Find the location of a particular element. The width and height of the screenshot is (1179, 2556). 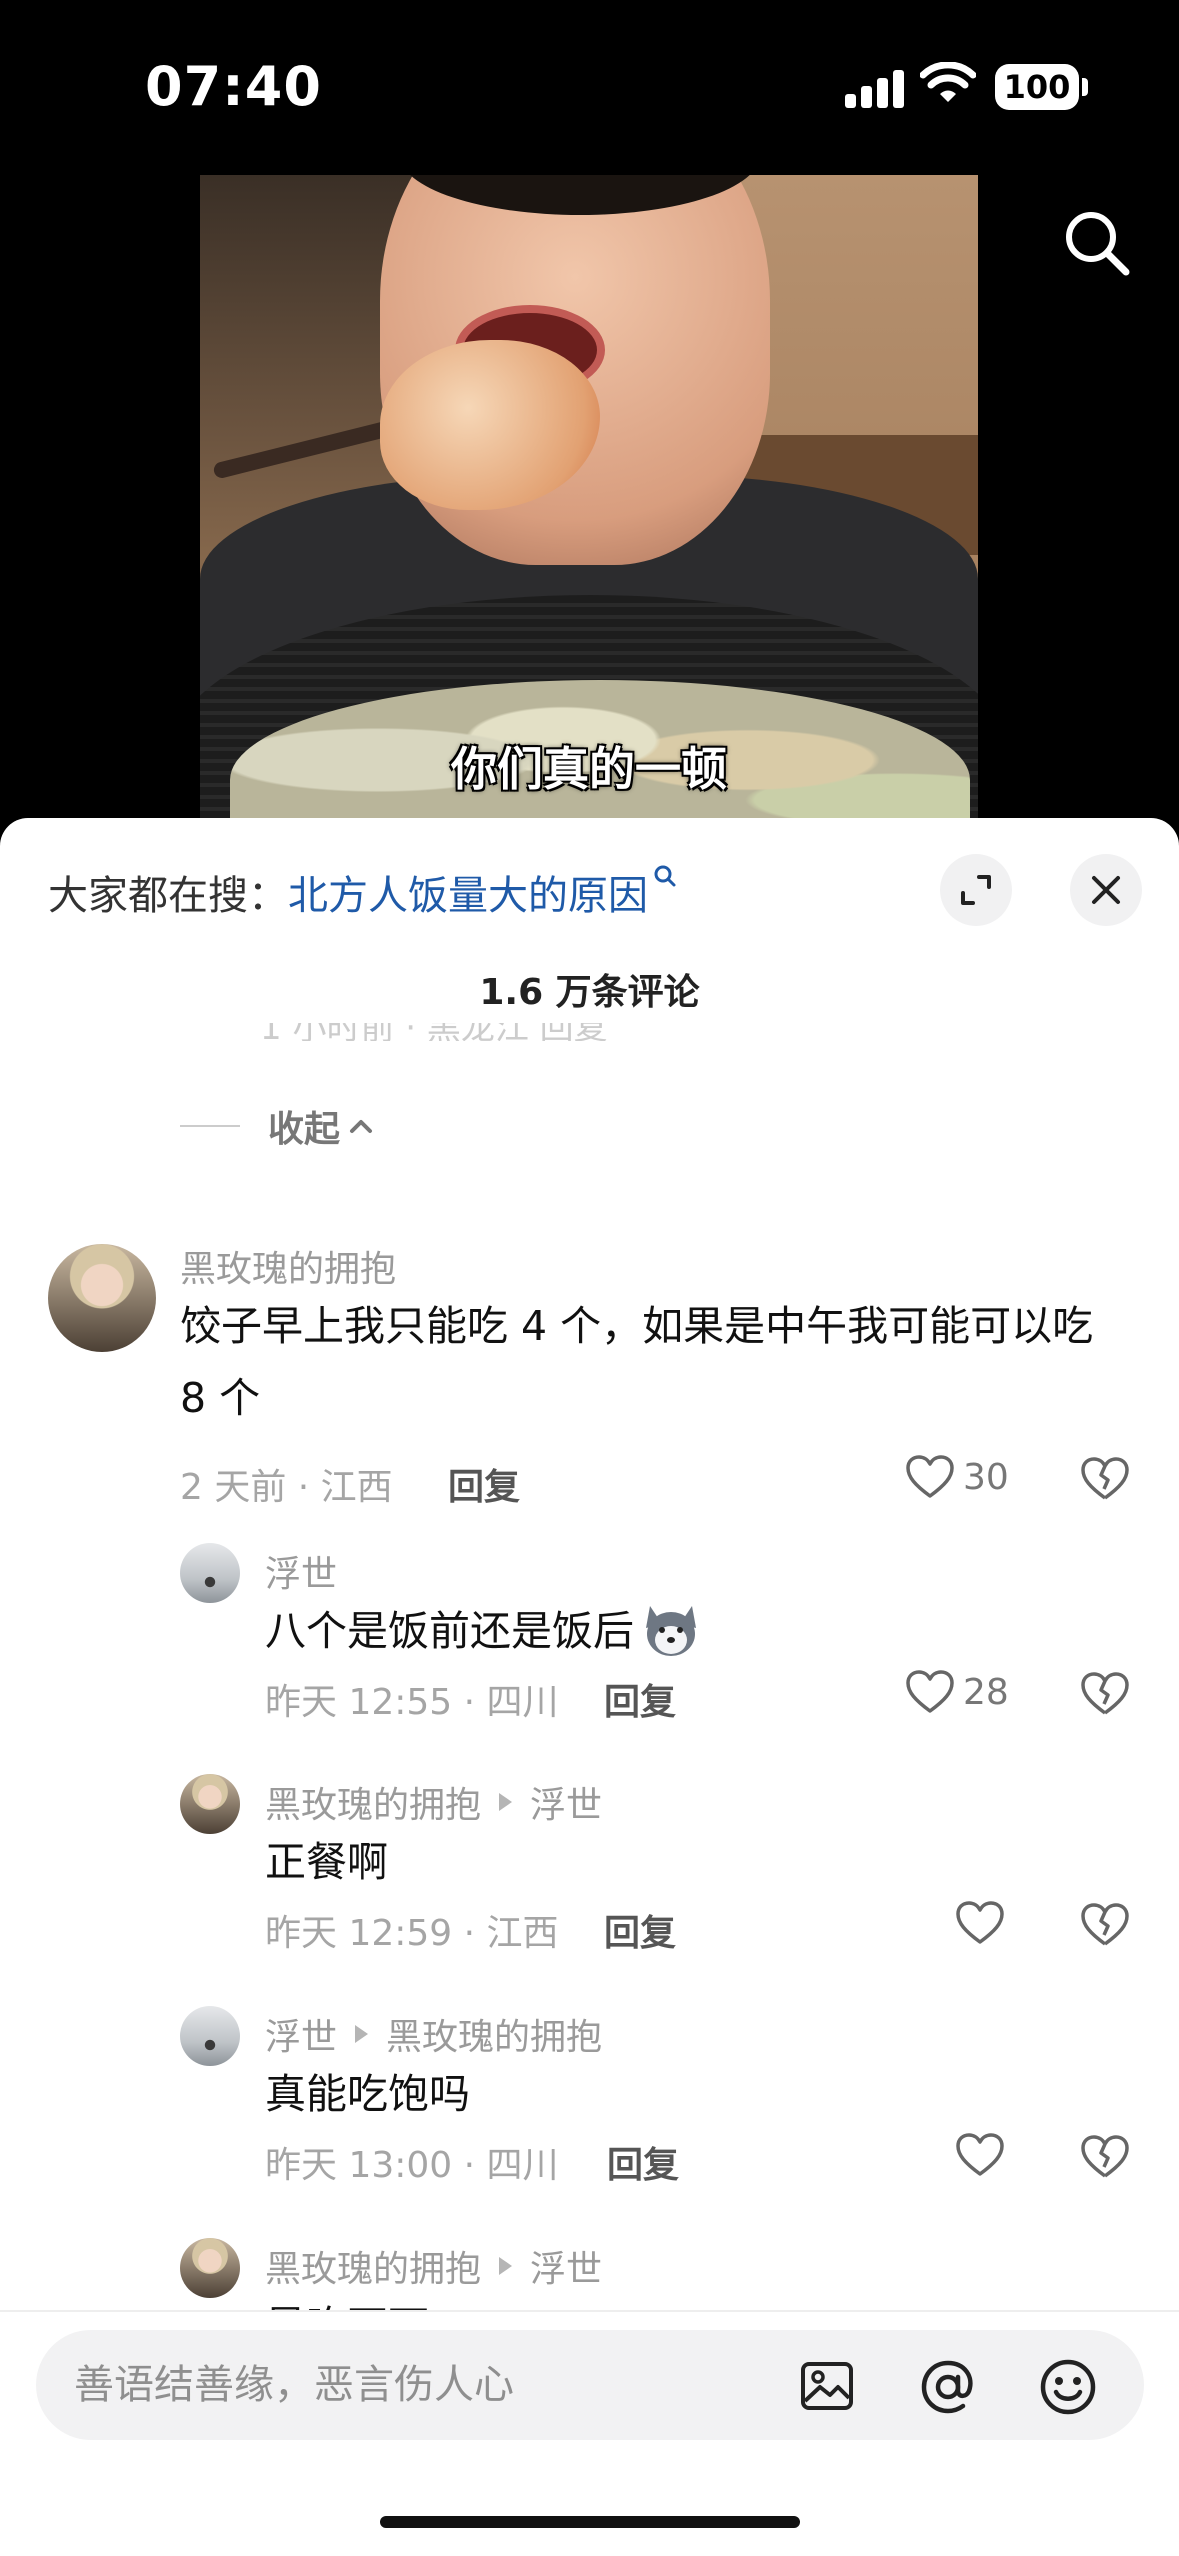

emoji-icon is located at coordinates (1068, 2387).